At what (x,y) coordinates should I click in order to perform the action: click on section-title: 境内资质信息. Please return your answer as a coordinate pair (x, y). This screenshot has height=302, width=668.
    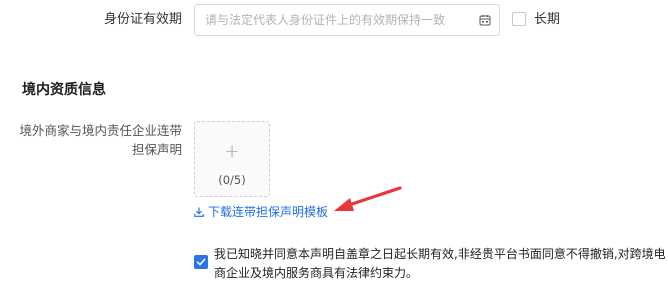
    Looking at the image, I should click on (64, 90).